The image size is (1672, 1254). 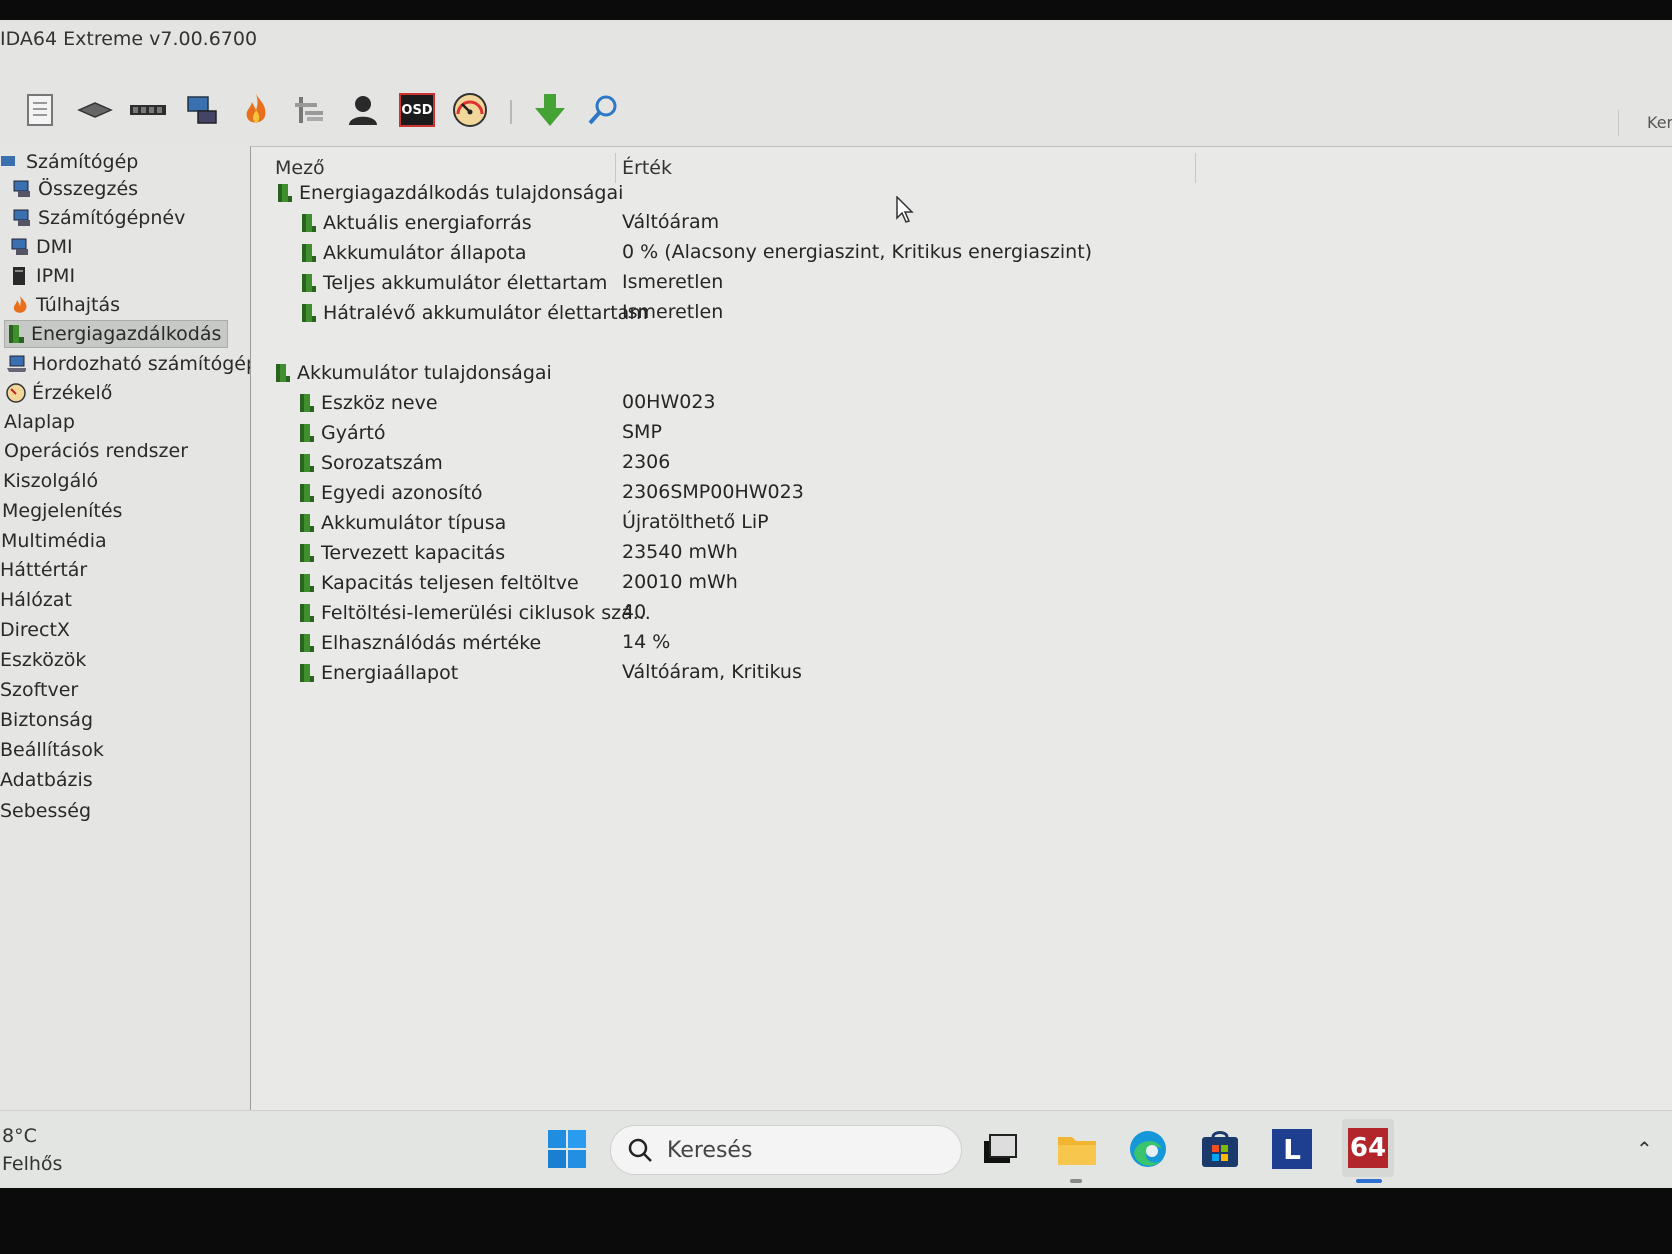 What do you see at coordinates (43, 570) in the screenshot?
I see `nav-item-hattertar: Háttértár` at bounding box center [43, 570].